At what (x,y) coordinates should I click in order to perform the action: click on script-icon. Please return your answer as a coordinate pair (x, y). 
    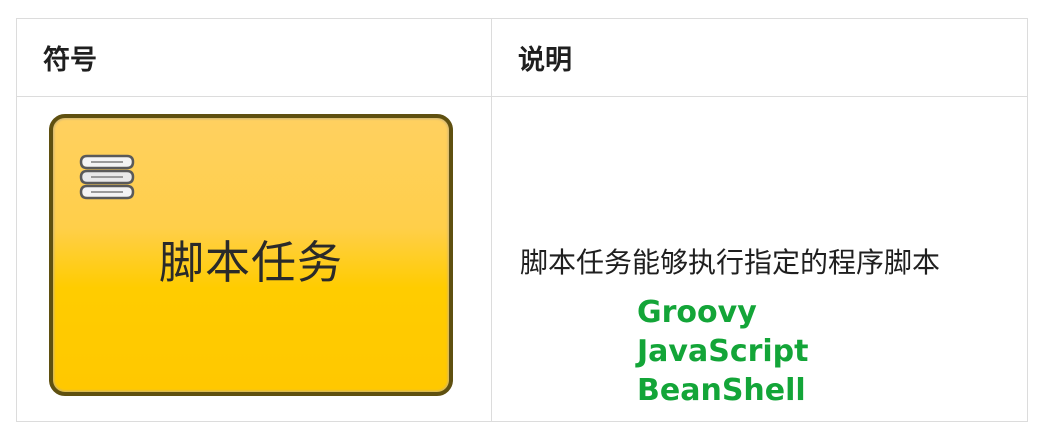
    Looking at the image, I should click on (107, 177).